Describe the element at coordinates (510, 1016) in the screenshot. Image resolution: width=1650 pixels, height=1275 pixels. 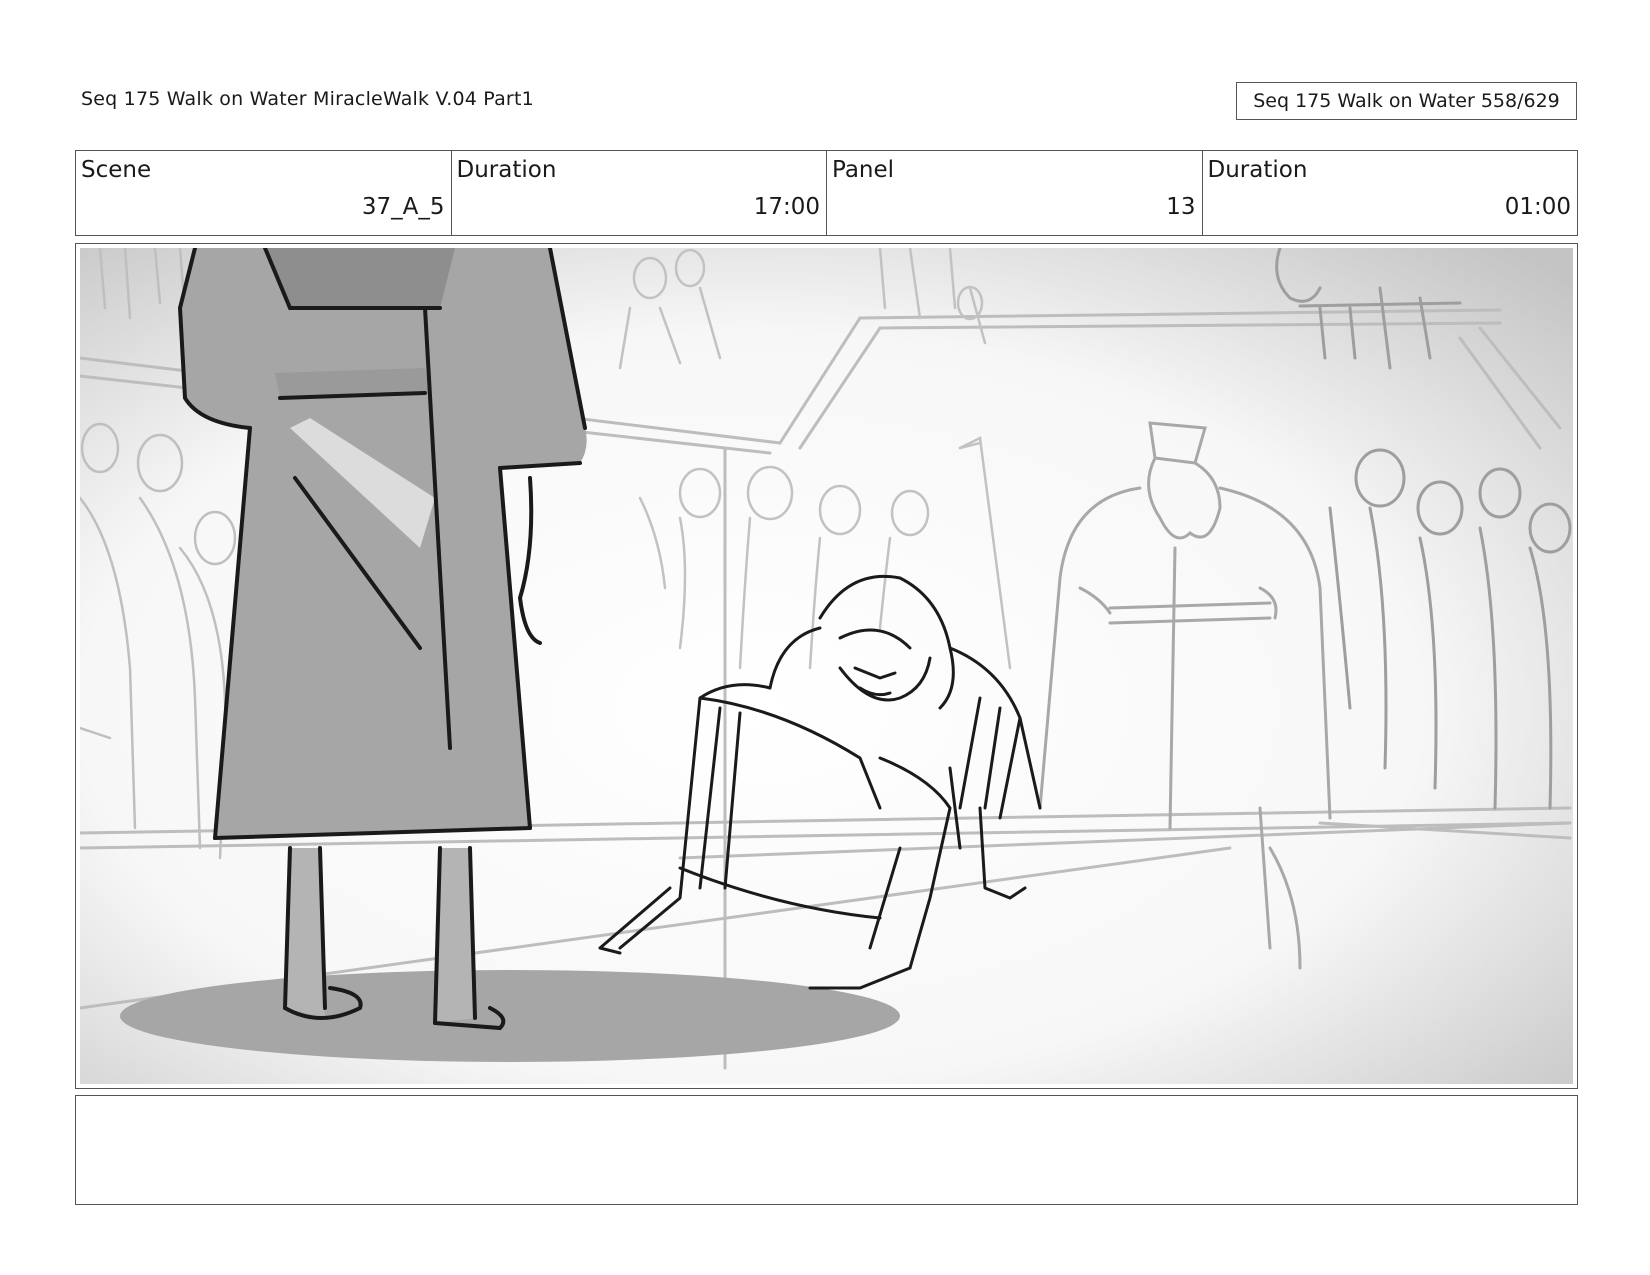
I see `floor-shadow` at that location.